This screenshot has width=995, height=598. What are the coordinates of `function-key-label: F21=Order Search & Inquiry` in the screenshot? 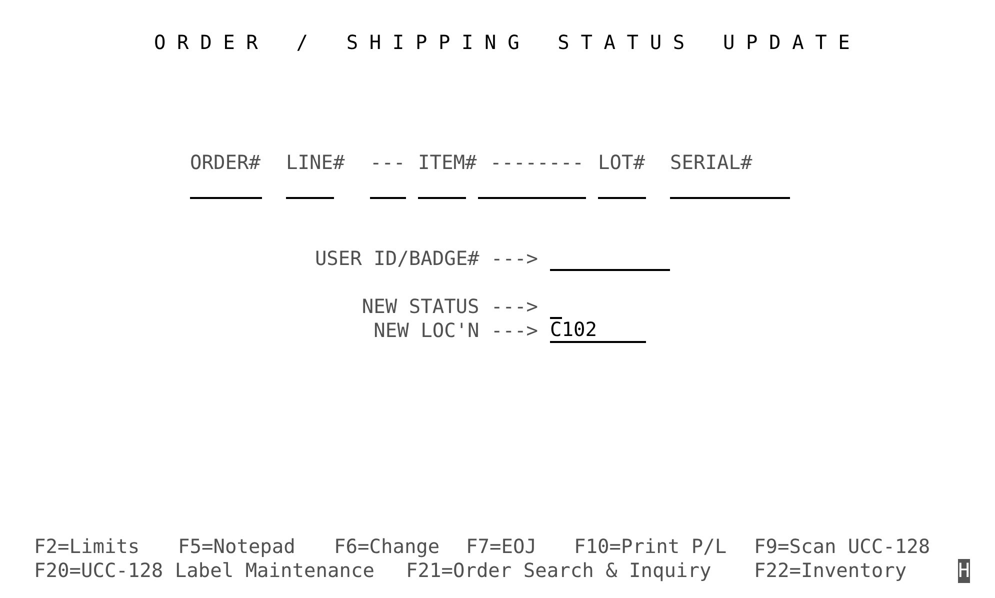 It's located at (559, 571).